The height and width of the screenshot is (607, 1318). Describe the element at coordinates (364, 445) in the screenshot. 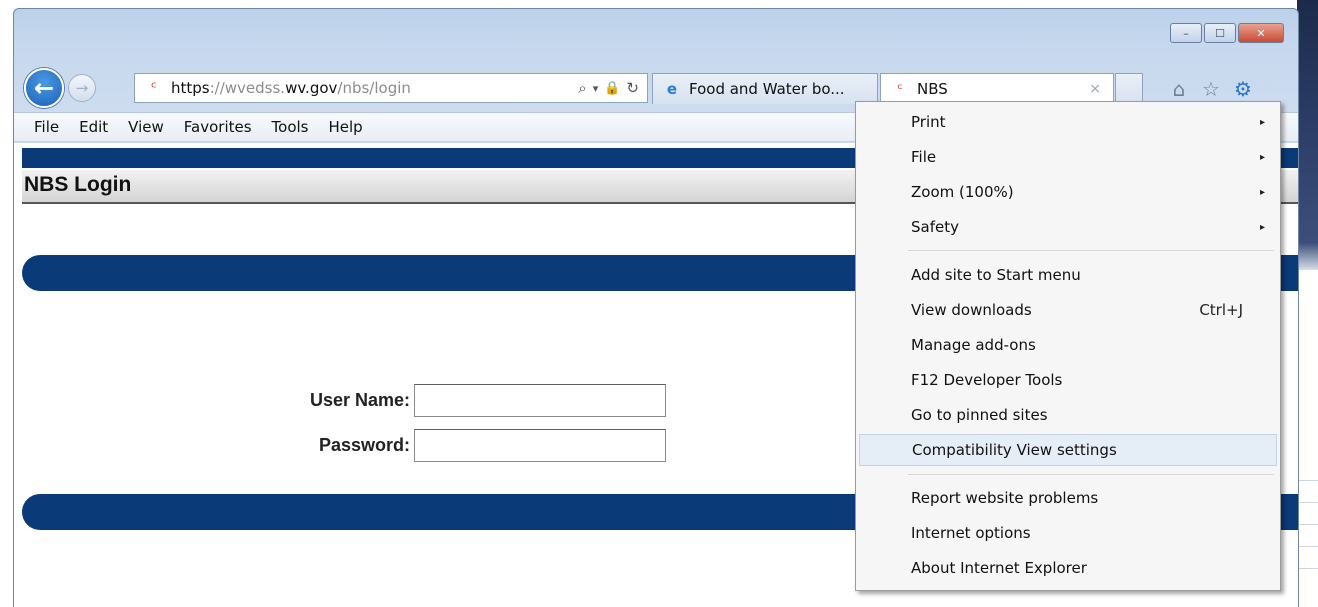

I see `password-label: Password:` at that location.